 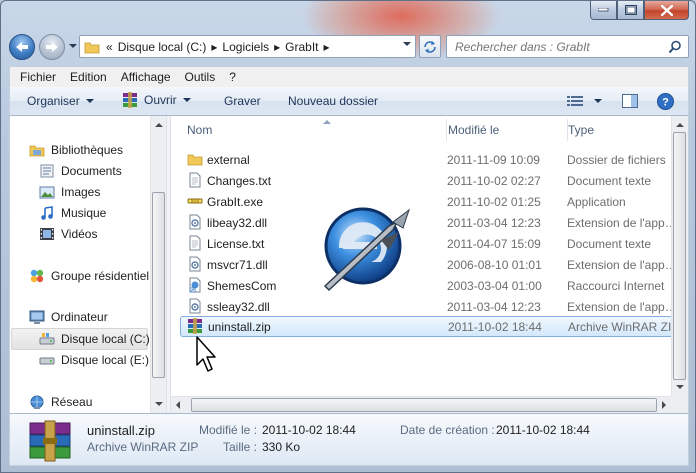 I want to click on details-modified-value: 2011-10-02 18:44, so click(x=309, y=430).